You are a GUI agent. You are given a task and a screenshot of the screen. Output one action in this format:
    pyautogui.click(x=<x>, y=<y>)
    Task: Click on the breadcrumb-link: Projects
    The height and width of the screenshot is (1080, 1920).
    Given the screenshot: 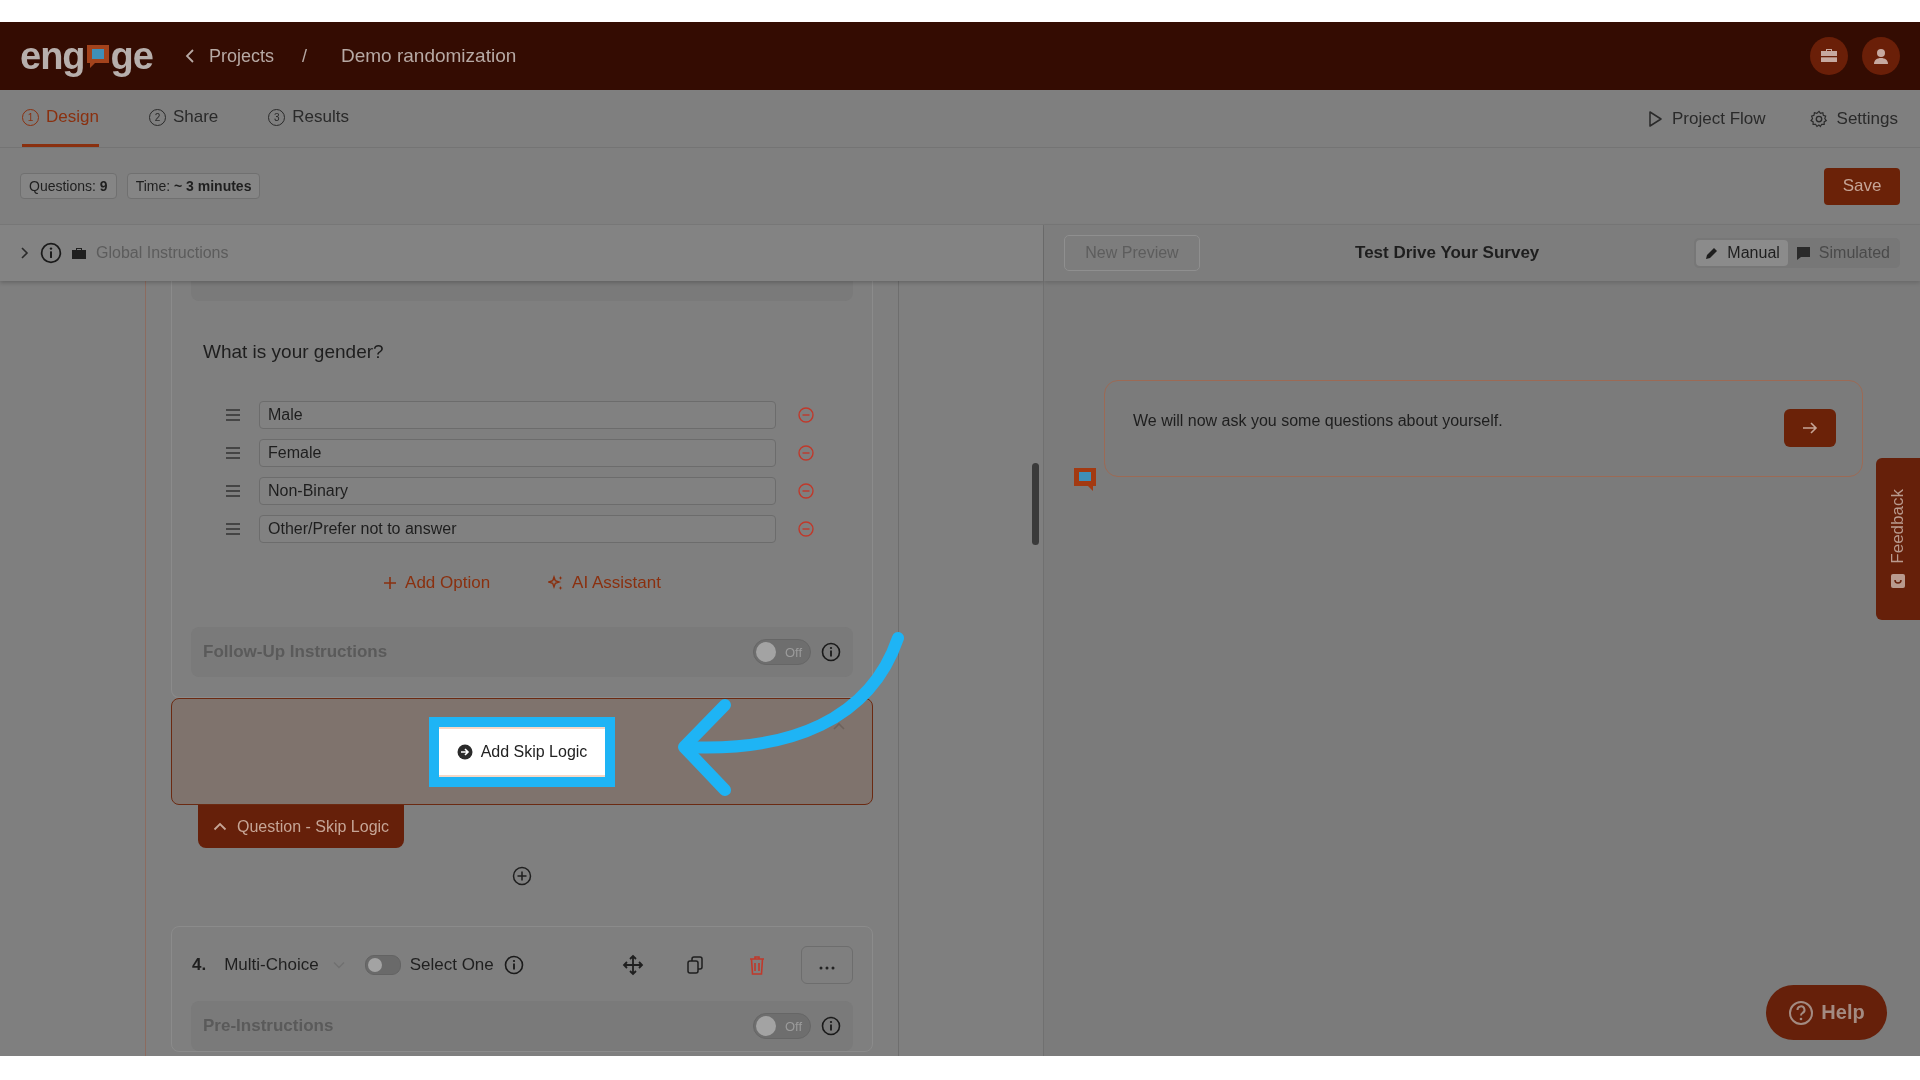 What is the action you would take?
    pyautogui.click(x=241, y=56)
    